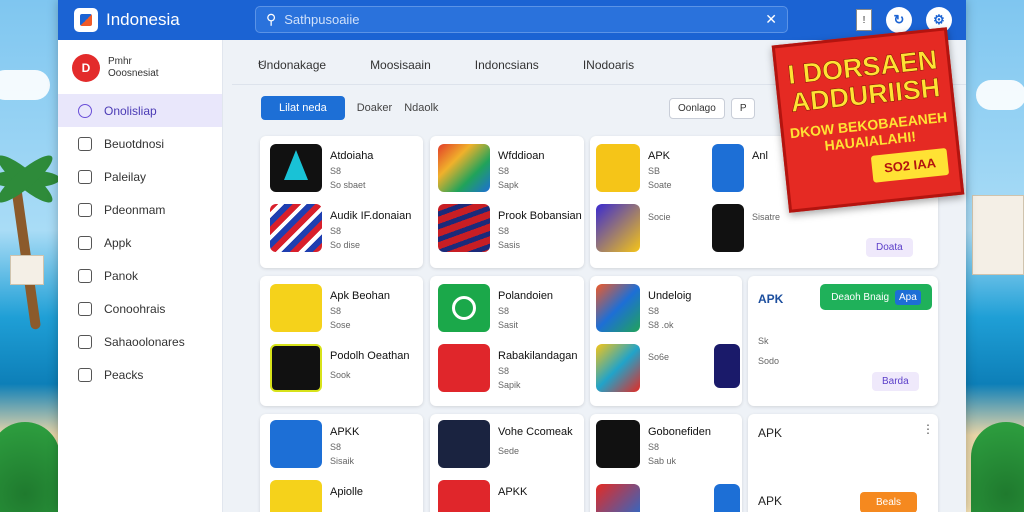 Image resolution: width=1024 pixels, height=512 pixels. I want to click on sidebar-item-1: Onolisliap, so click(140, 110).